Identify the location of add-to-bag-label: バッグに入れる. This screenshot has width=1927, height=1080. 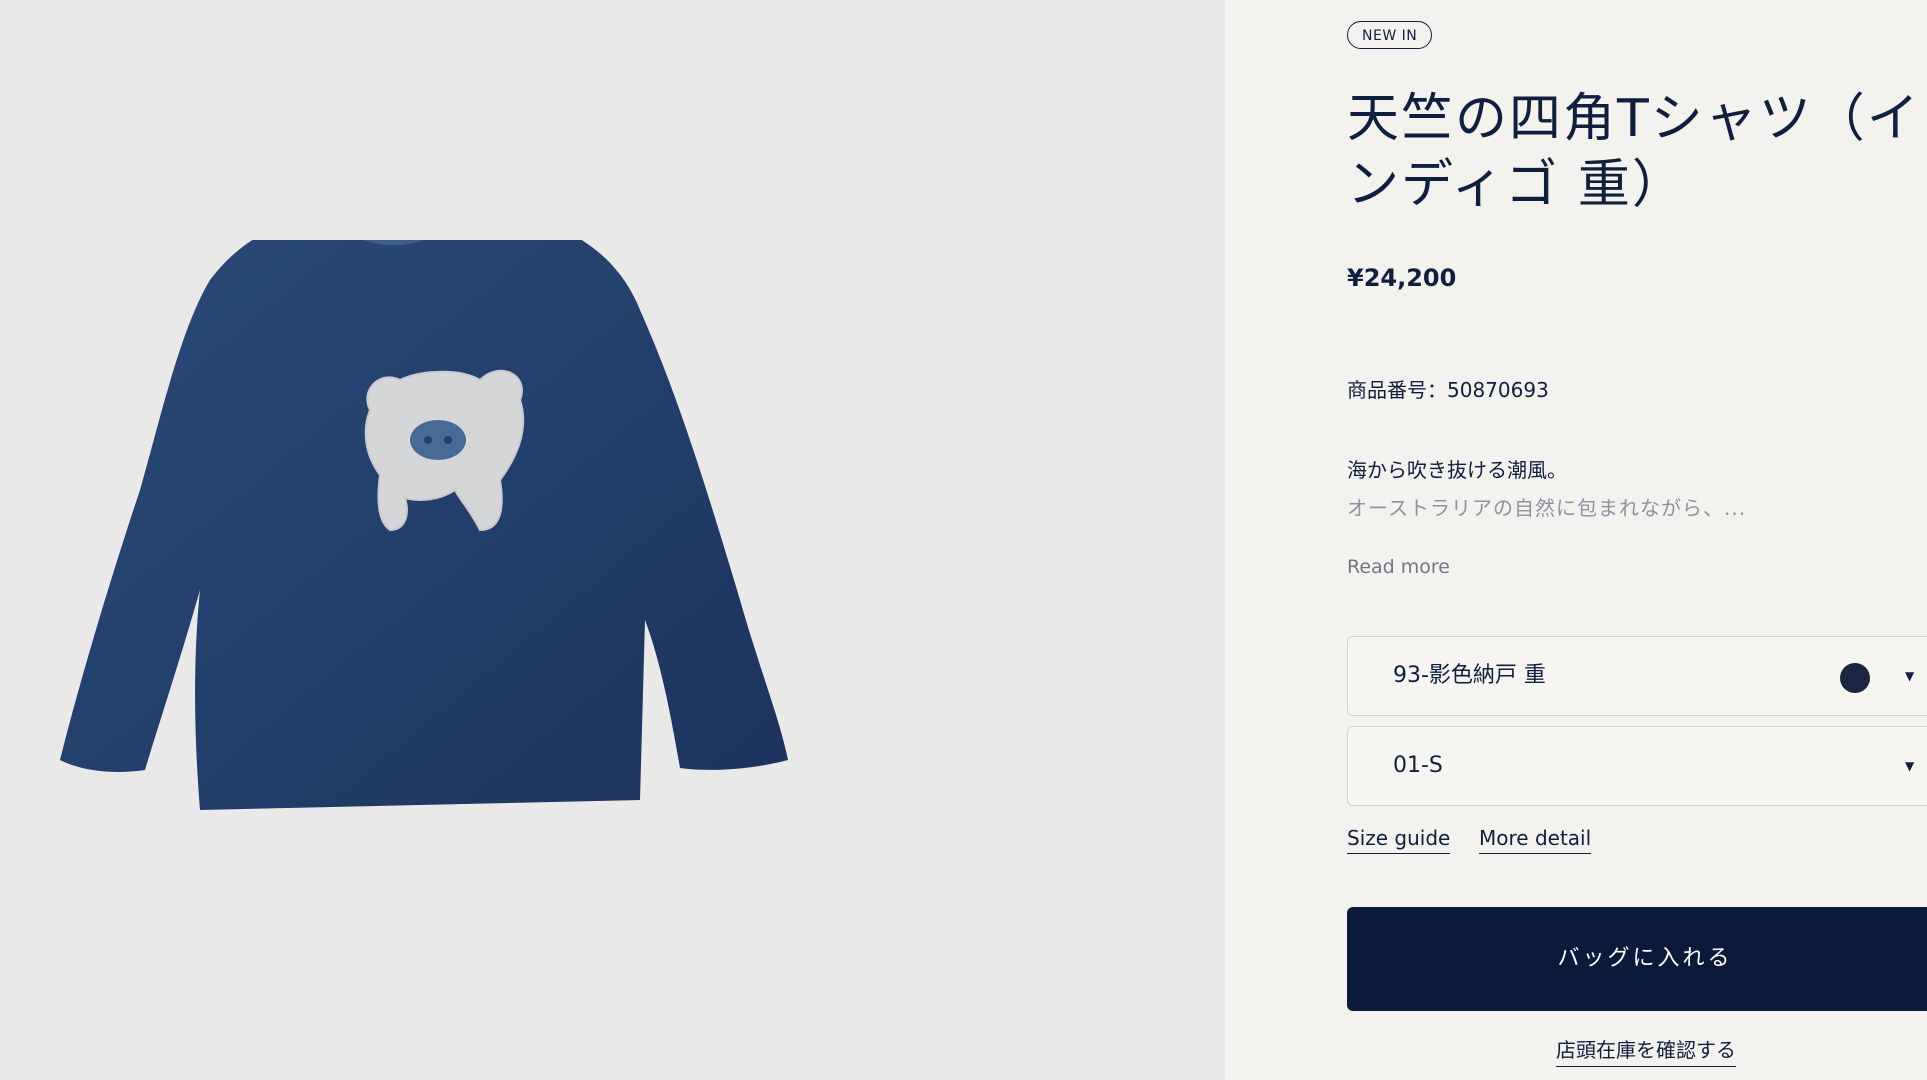
(1645, 958).